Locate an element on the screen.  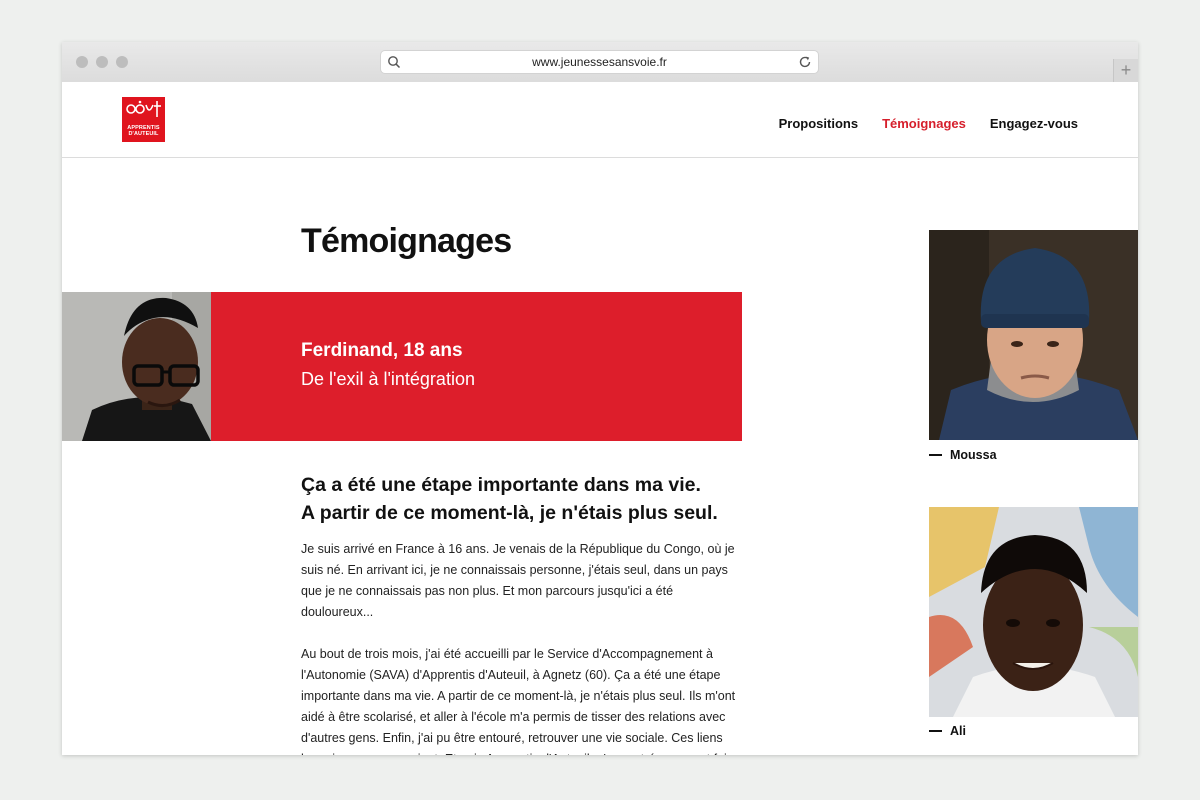
ali-photo is located at coordinates (1033, 612).